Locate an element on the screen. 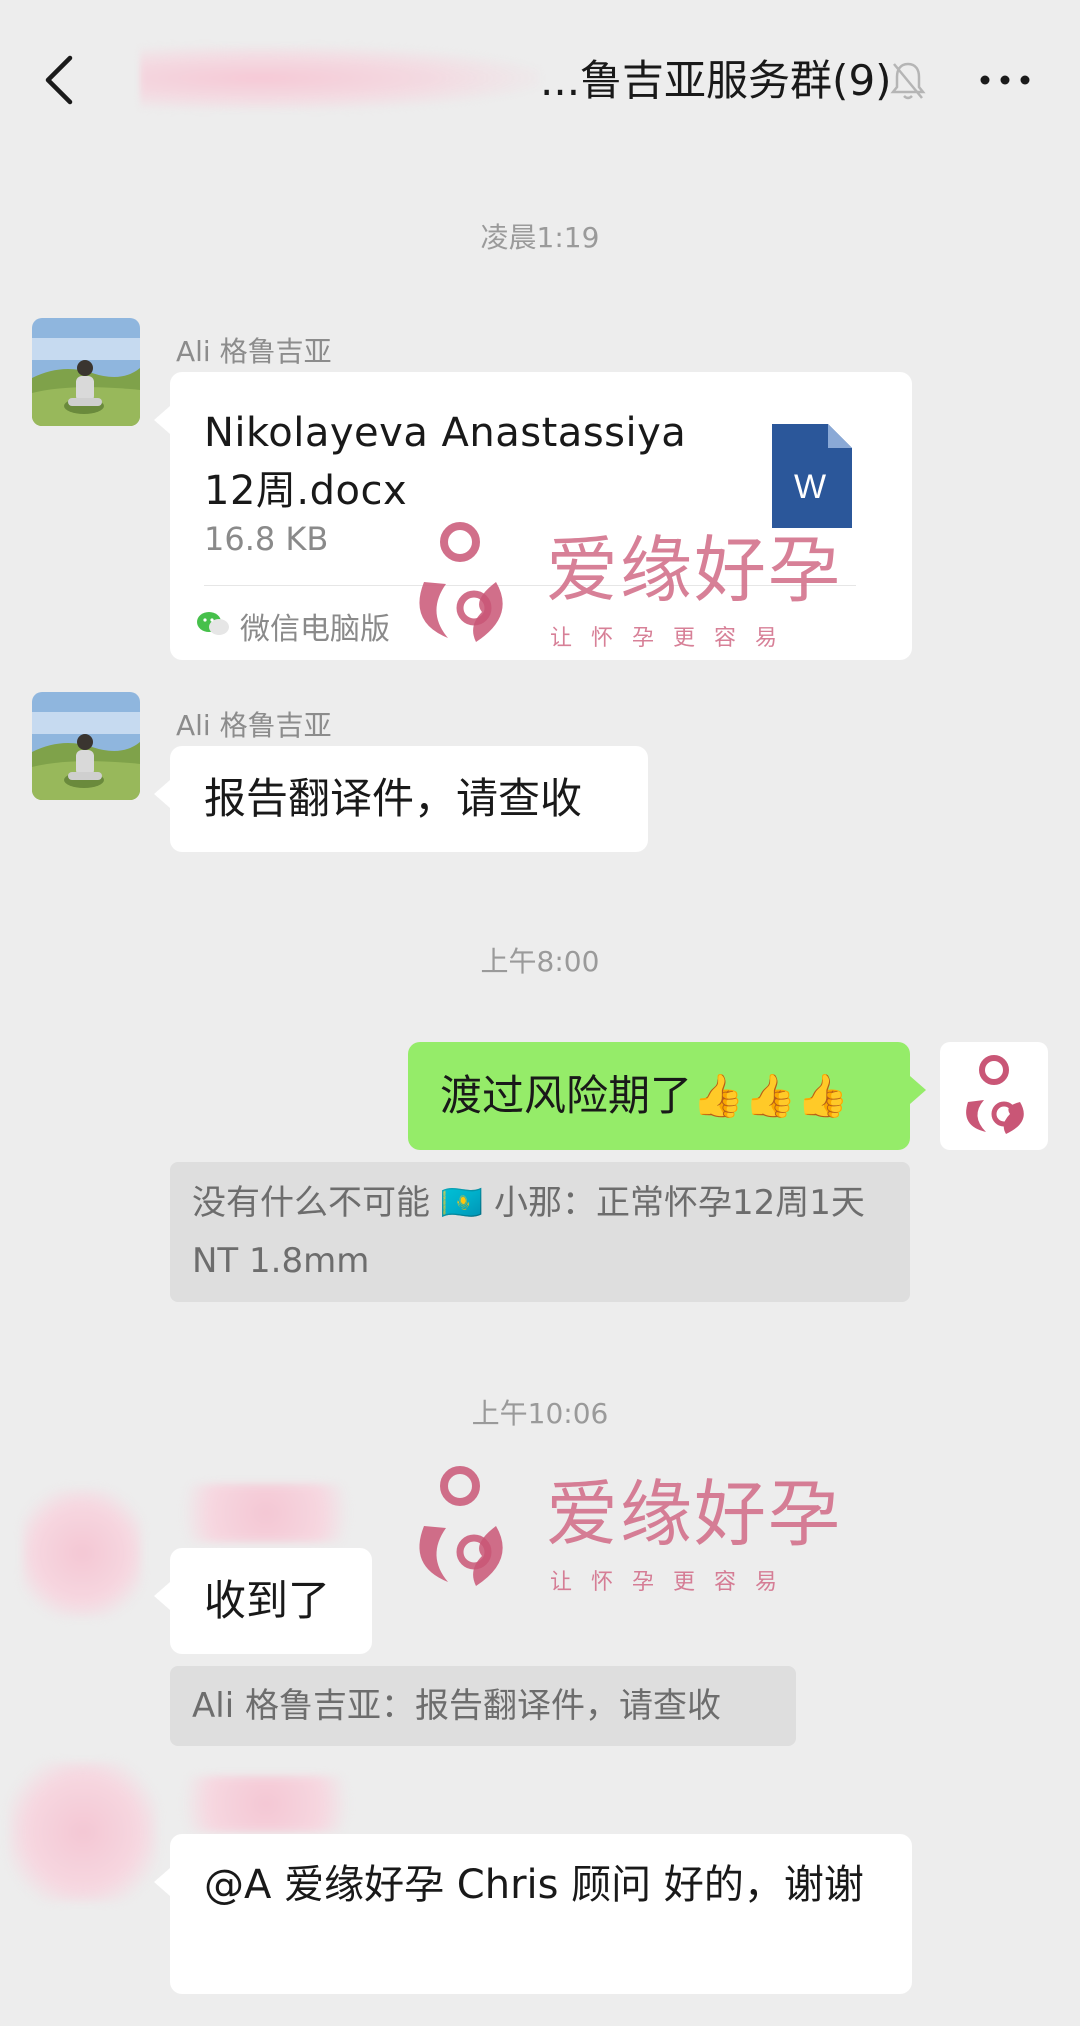 The width and height of the screenshot is (1080, 2026). file-name: Nikolayeva Anastassiya 12周.docx is located at coordinates (445, 462).